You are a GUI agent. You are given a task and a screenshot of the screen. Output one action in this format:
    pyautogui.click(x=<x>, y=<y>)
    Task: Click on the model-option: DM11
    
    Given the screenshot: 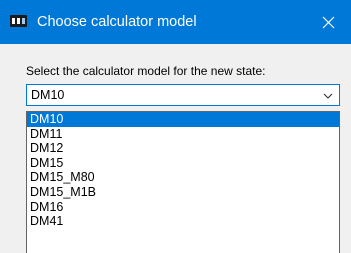 What is the action you would take?
    pyautogui.click(x=183, y=134)
    